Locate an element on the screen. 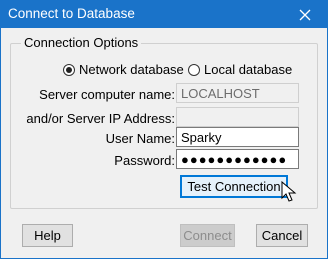 Image resolution: width=328 pixels, height=259 pixels. radio-network-label: Network database is located at coordinates (131, 69).